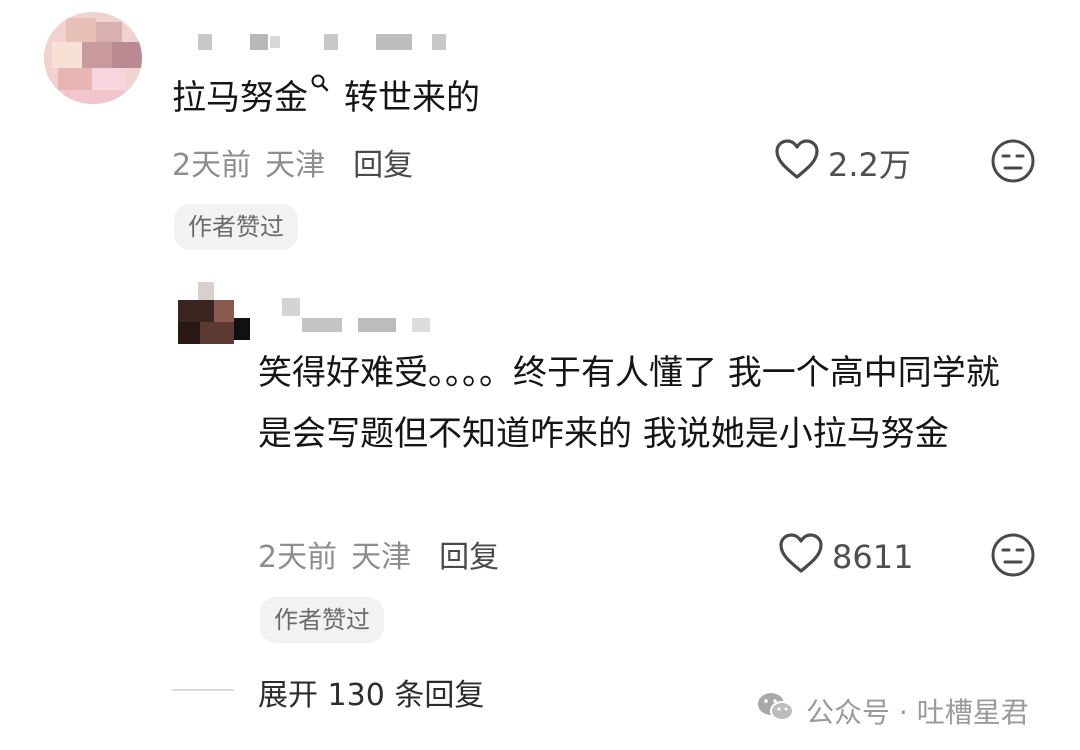 The height and width of the screenshot is (750, 1080). Describe the element at coordinates (93, 58) in the screenshot. I see `commenter-avatar` at that location.